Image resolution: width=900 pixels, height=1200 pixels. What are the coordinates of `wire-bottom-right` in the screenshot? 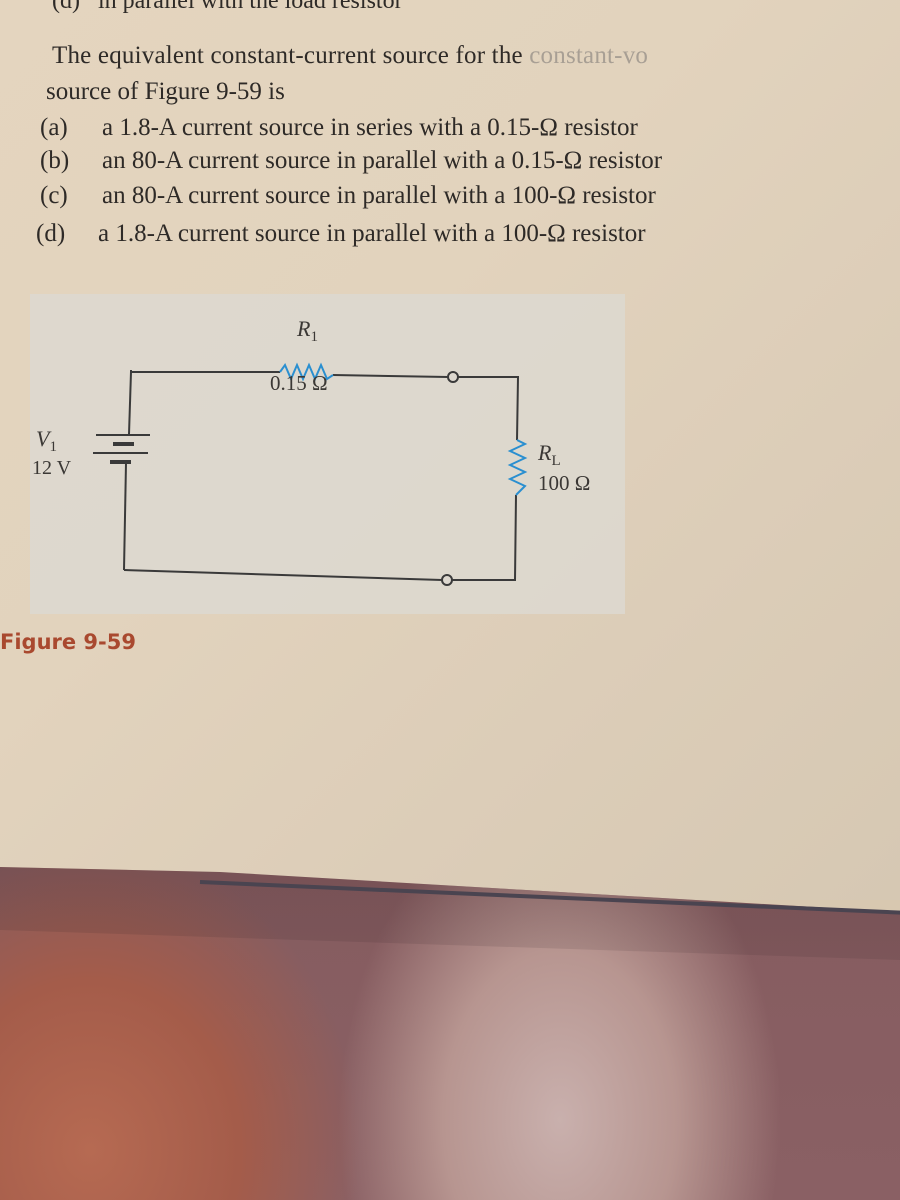 It's located at (484, 537).